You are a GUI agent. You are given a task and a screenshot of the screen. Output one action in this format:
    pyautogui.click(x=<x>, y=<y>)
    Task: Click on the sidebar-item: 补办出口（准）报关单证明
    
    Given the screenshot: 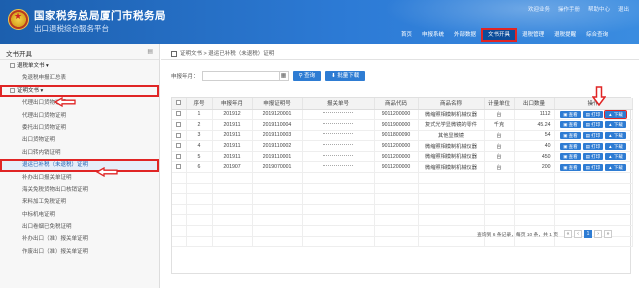 What is the action you would take?
    pyautogui.click(x=79, y=239)
    